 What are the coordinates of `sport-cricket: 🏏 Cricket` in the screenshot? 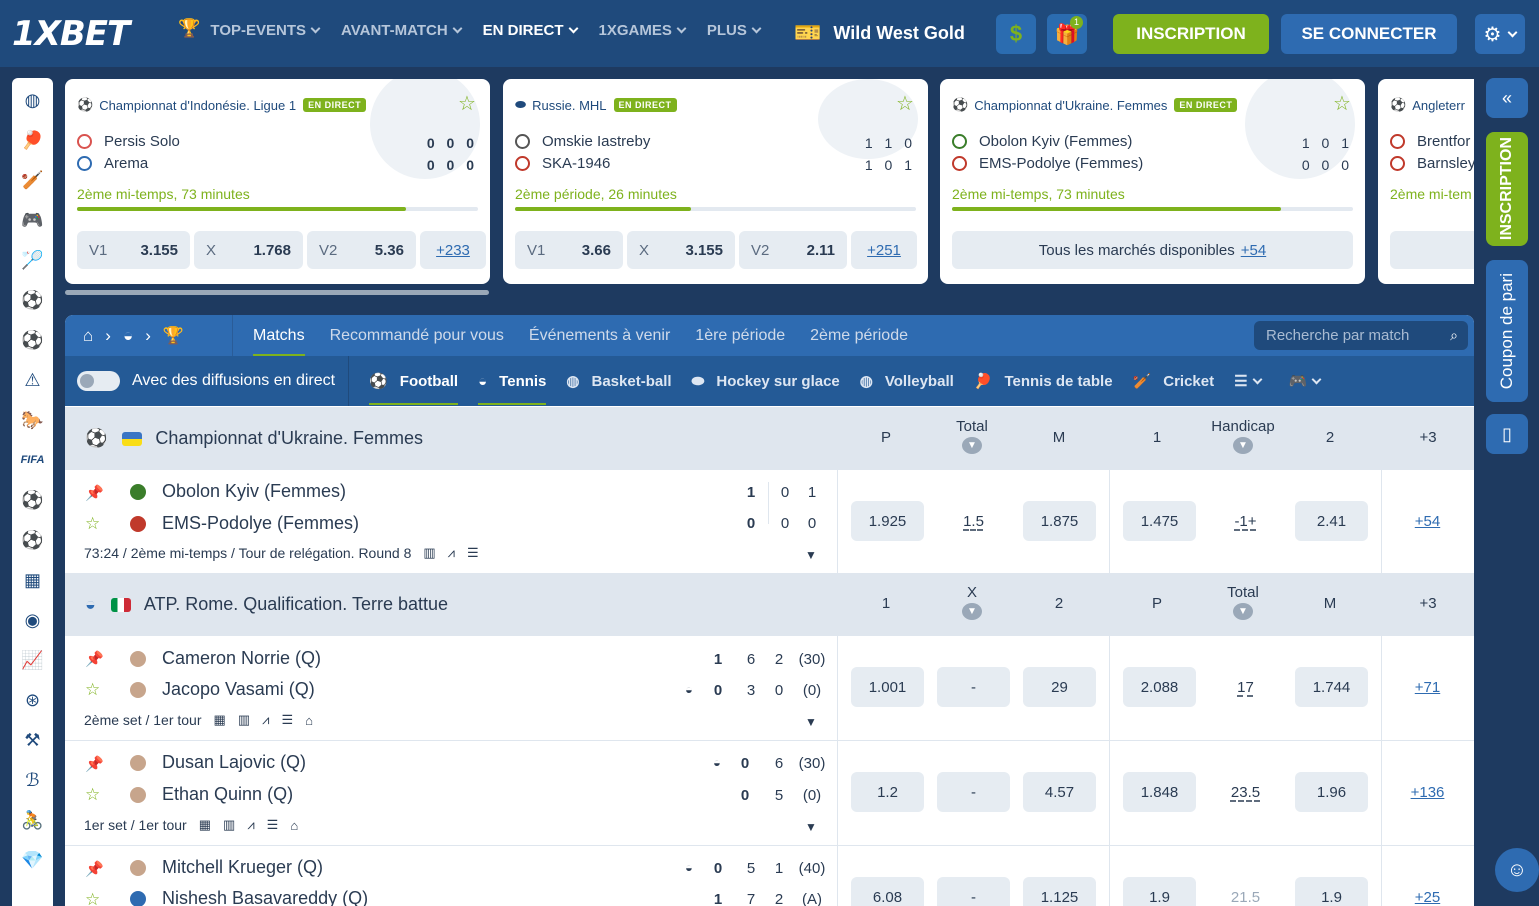 It's located at (1174, 381).